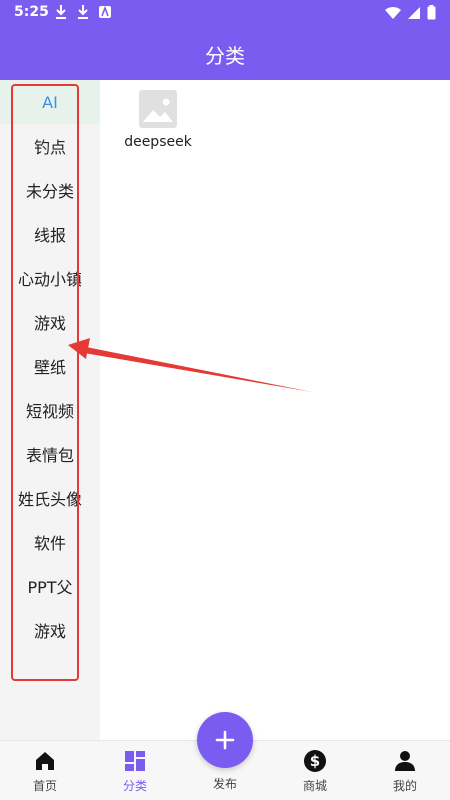 The width and height of the screenshot is (450, 800). I want to click on sidebar-item-label: 心动小镇, so click(49, 279).